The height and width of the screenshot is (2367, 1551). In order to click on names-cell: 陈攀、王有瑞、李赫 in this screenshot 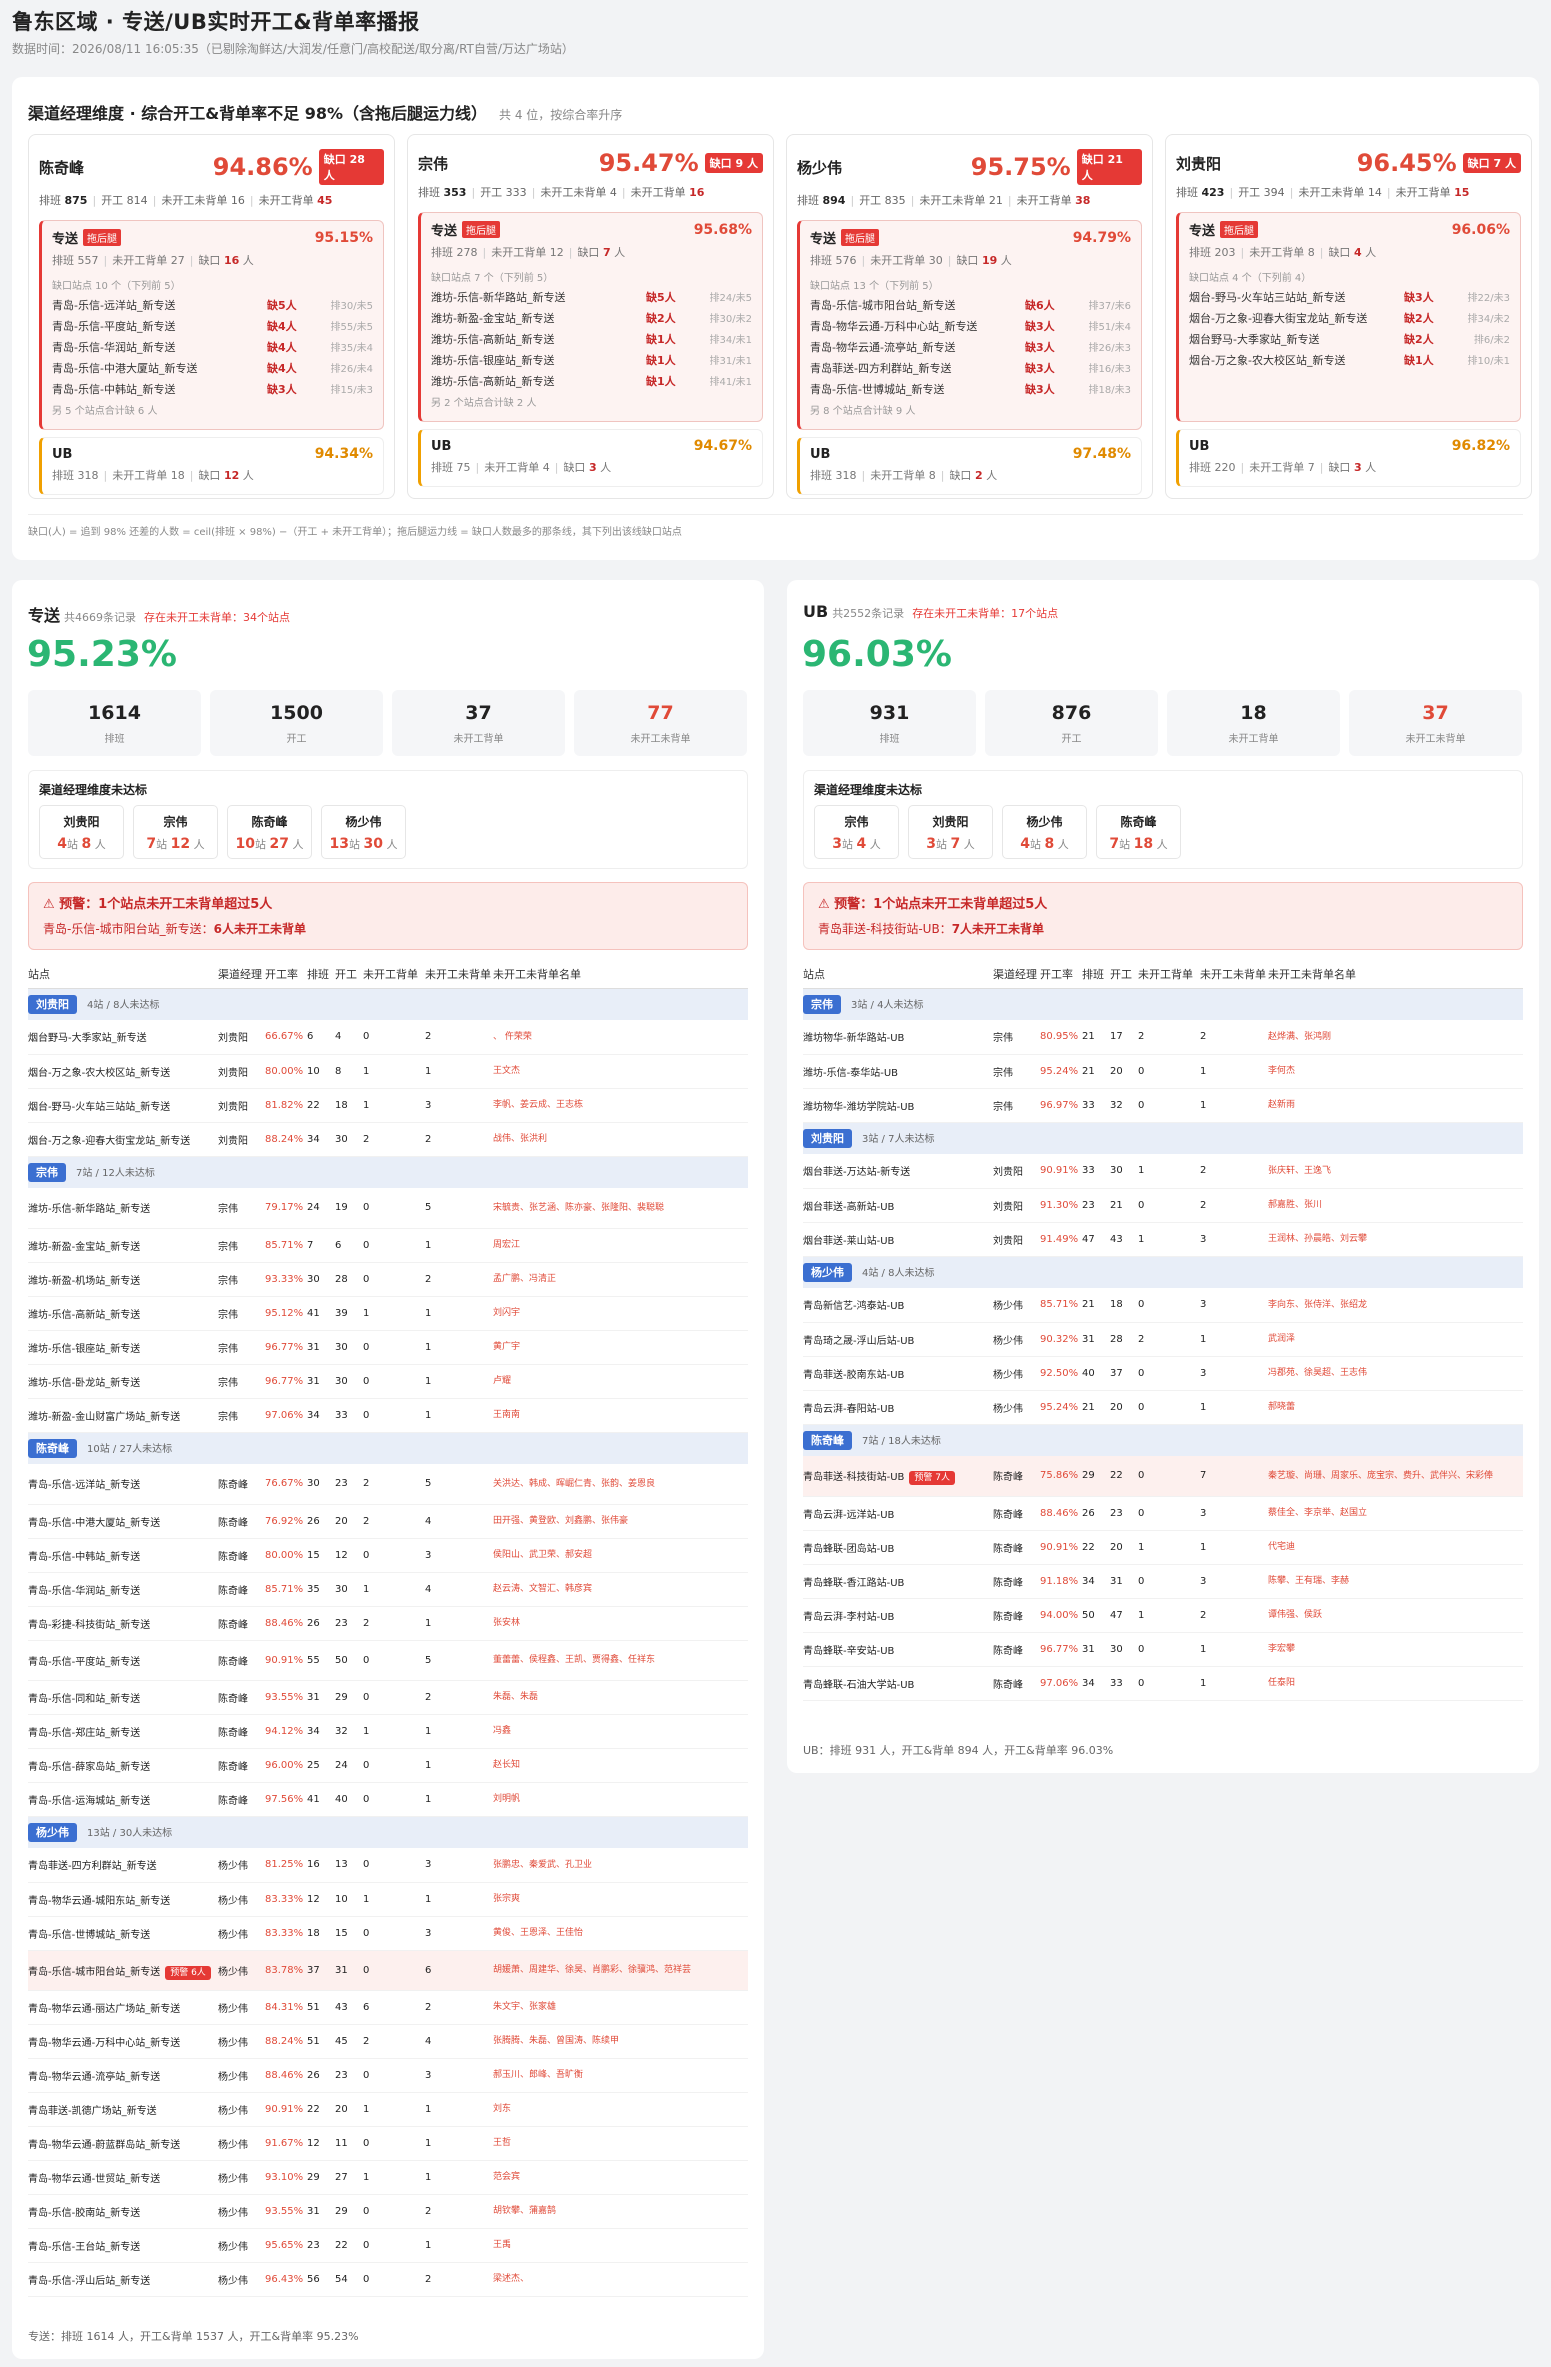, I will do `click(1395, 1581)`.